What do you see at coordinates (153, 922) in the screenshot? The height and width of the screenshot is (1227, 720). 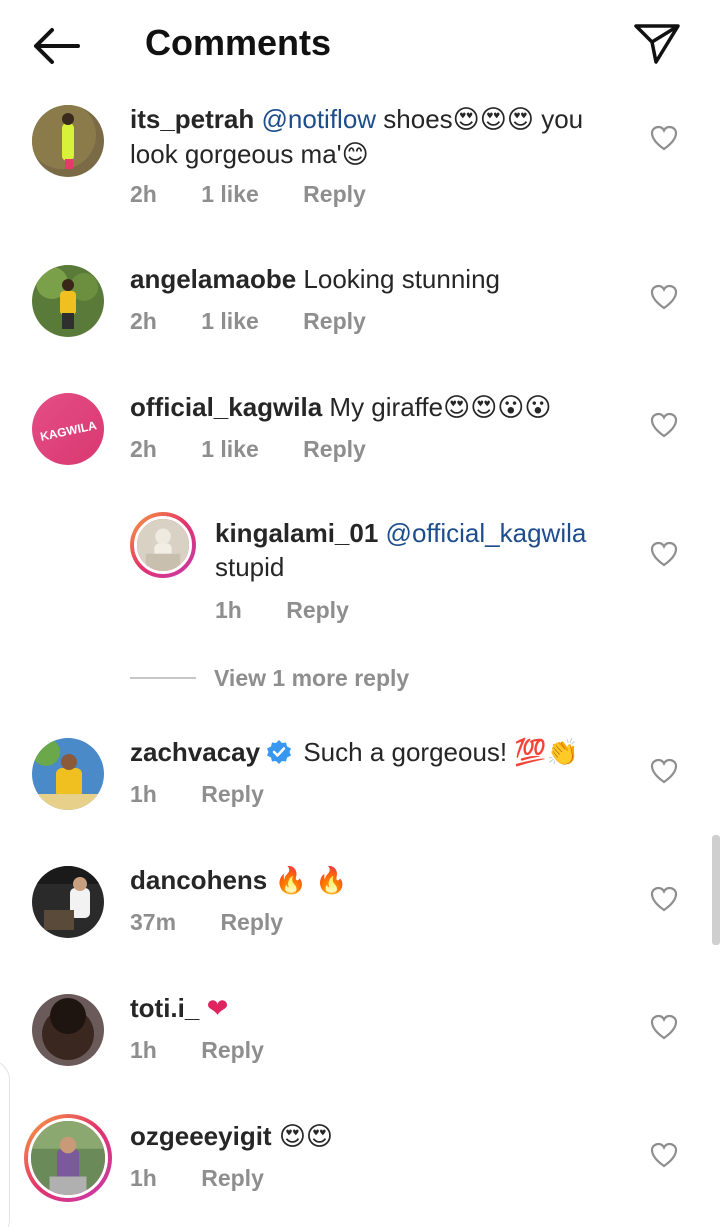 I see `timestamp: 37m` at bounding box center [153, 922].